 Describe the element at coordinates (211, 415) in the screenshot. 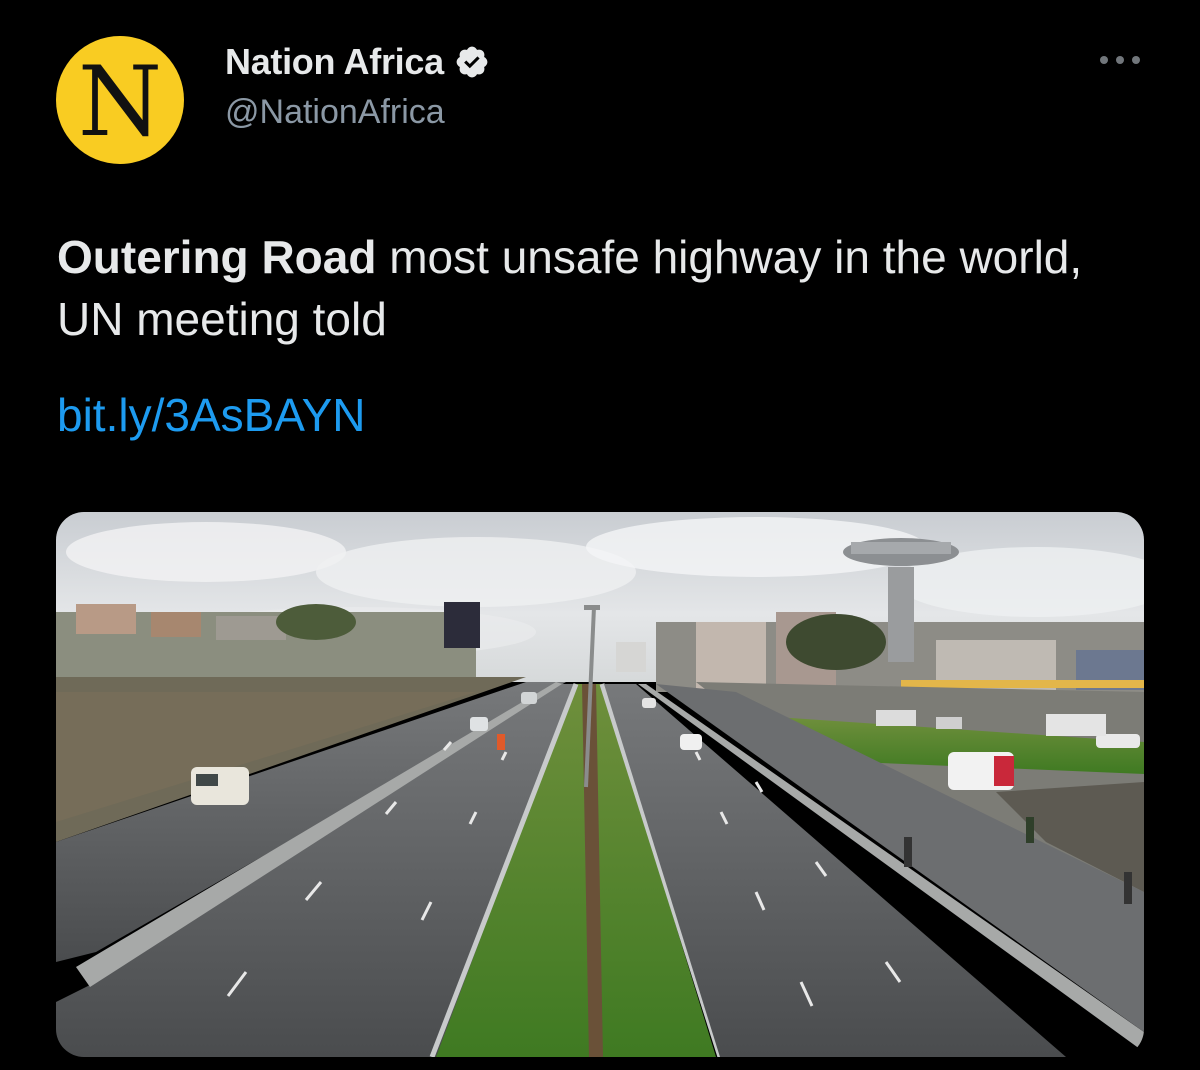

I see `tweet-link: bit.ly/3AsBAYN` at that location.